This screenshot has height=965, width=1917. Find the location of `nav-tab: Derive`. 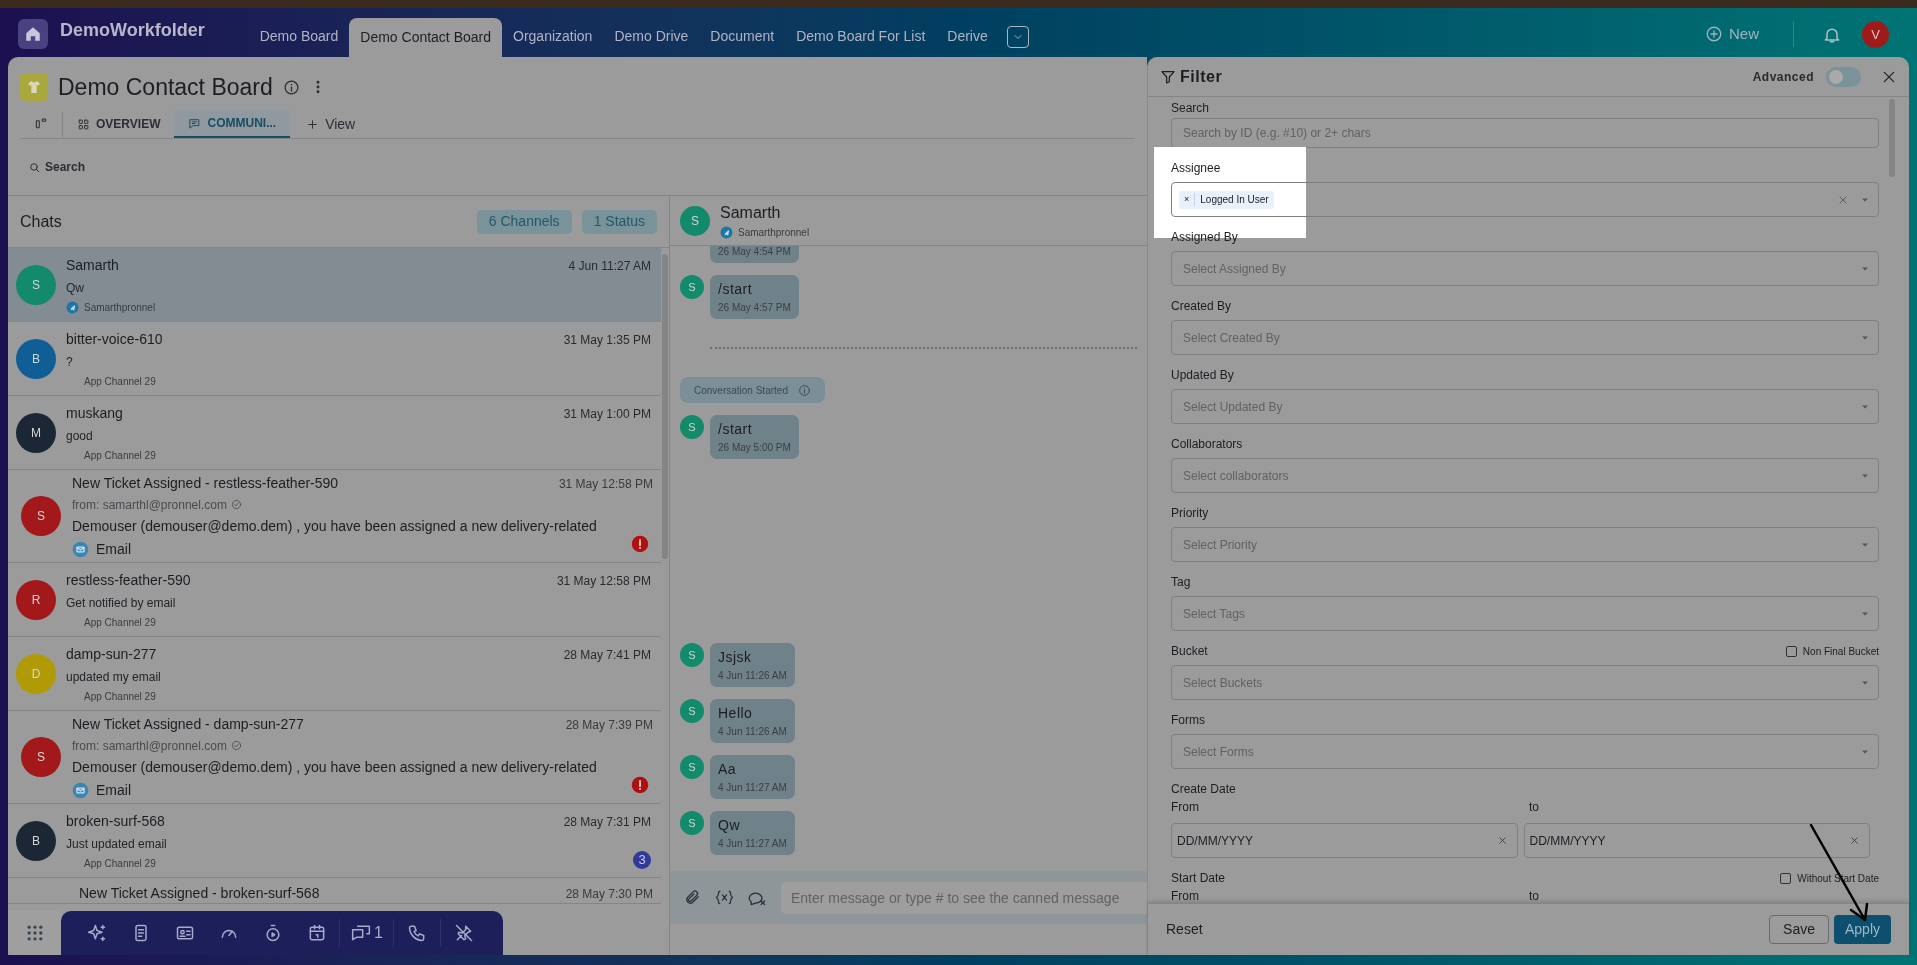

nav-tab: Derive is located at coordinates (967, 37).